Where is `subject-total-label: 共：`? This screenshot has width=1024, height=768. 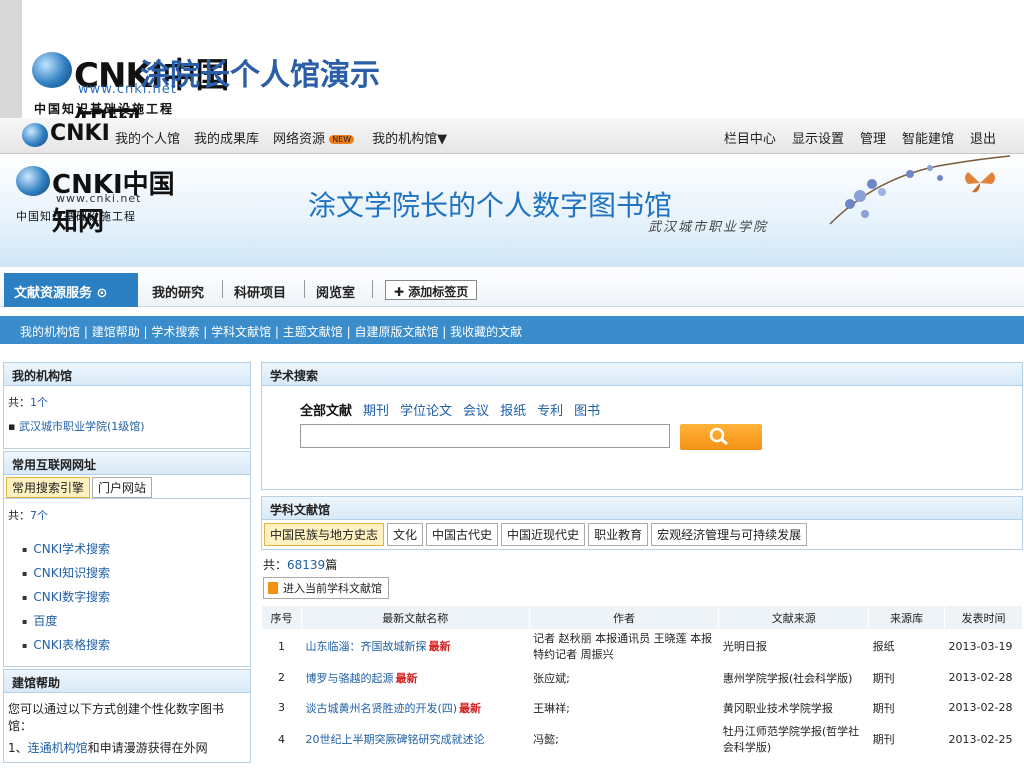
subject-total-label: 共： is located at coordinates (275, 565).